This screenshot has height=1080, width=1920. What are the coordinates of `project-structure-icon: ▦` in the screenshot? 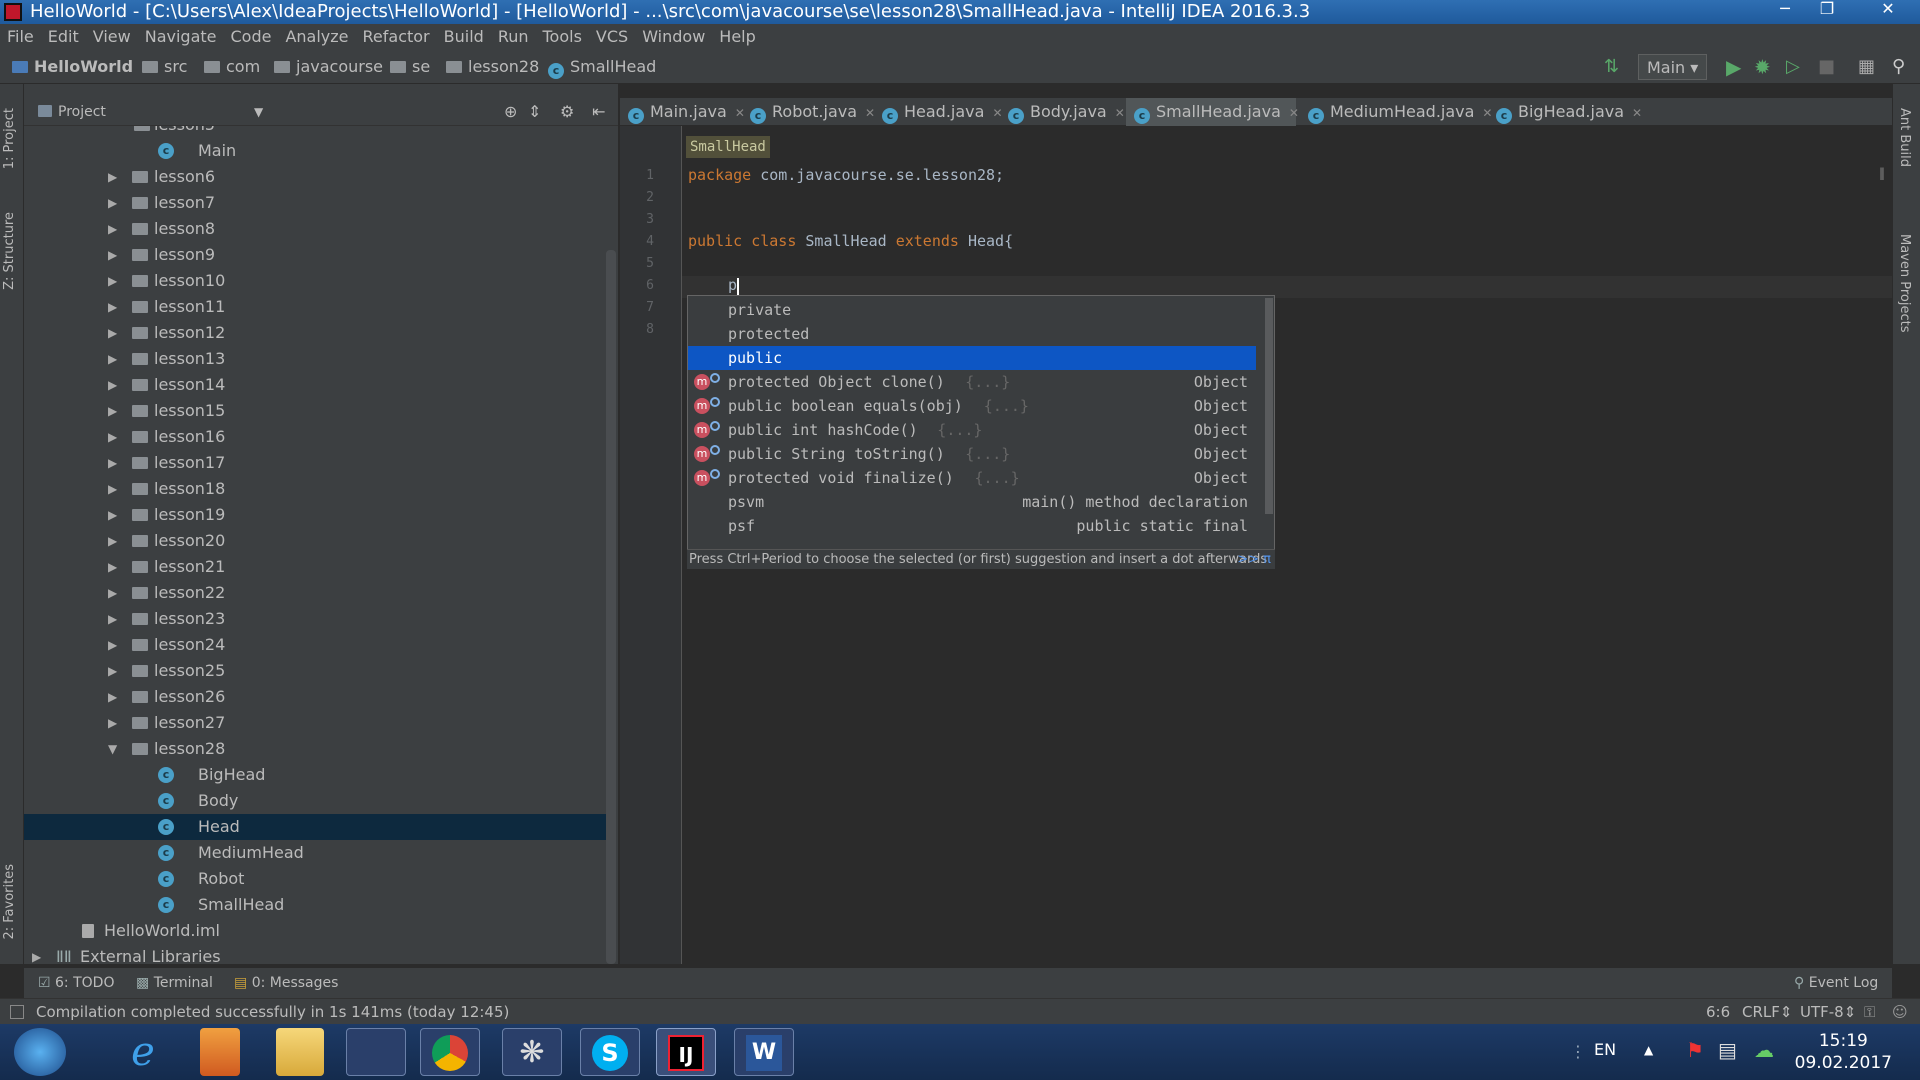 It's located at (1866, 67).